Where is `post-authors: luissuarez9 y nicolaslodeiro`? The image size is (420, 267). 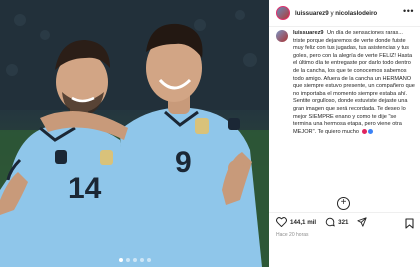
post-authors: luissuarez9 y nicolaslodeiro is located at coordinates (336, 13).